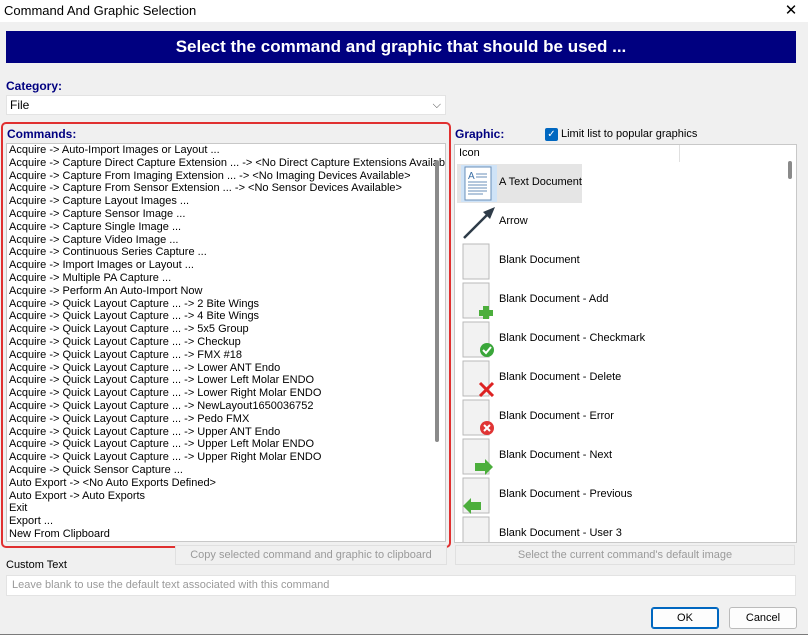 Image resolution: width=808 pixels, height=635 pixels. Describe the element at coordinates (479, 339) in the screenshot. I see `document-checkmark-icon` at that location.